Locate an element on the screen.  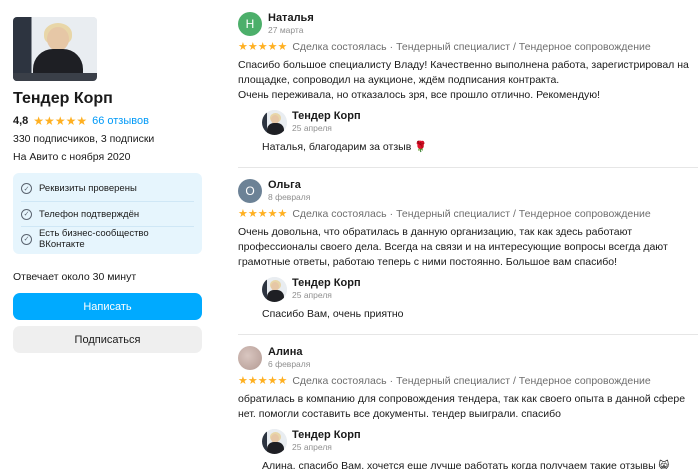
badge-label: Телефон подтверждён is located at coordinates (89, 214).